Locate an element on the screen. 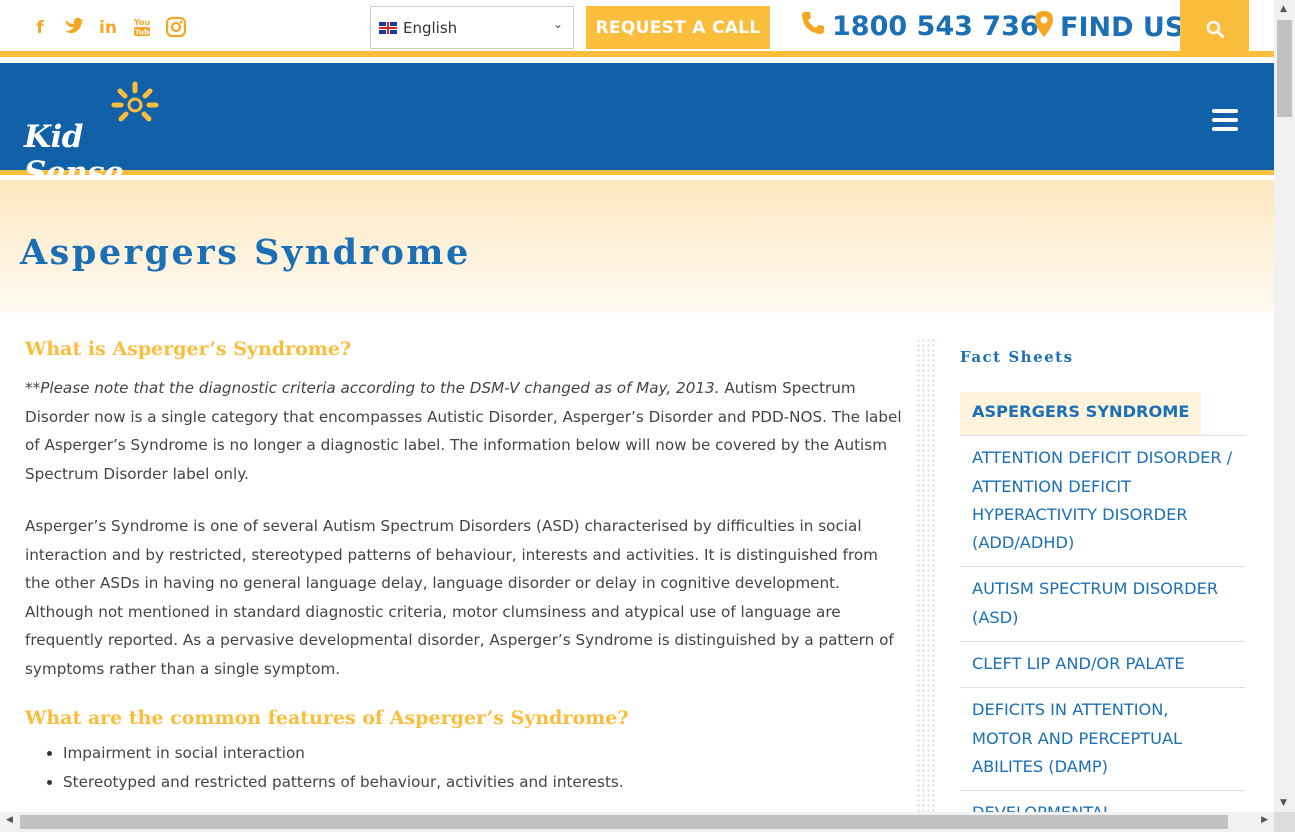 The width and height of the screenshot is (1295, 832). list-item: Impairment in social interaction is located at coordinates (465, 753).